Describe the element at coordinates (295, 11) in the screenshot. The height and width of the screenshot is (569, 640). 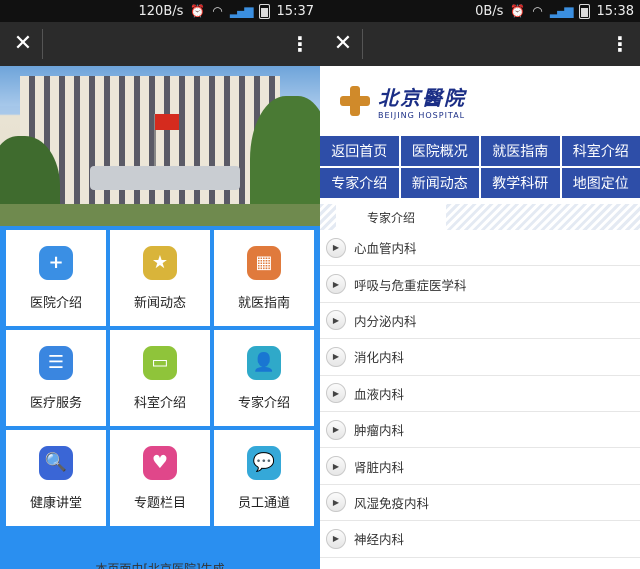
I see `clock: 15:37` at that location.